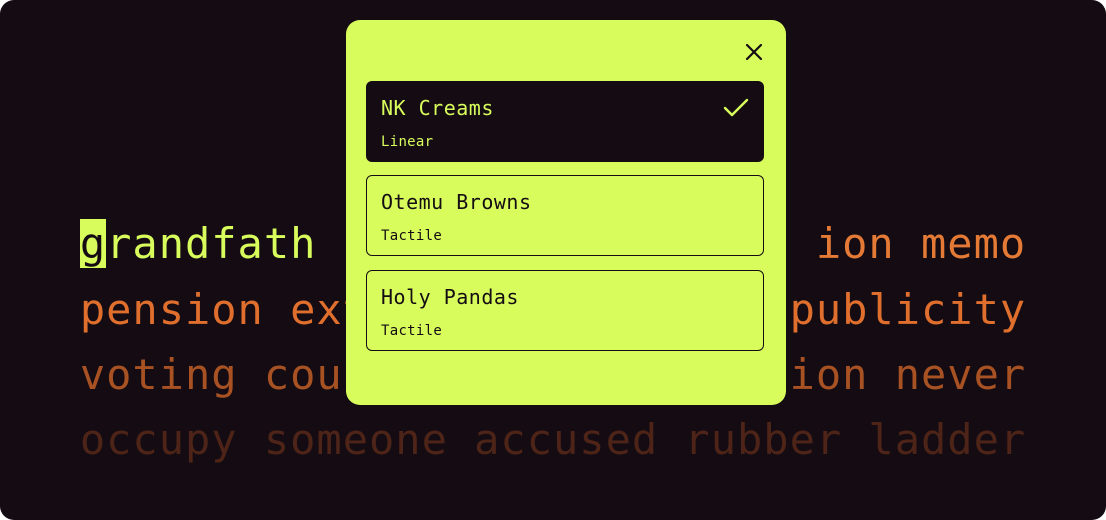  I want to click on upcoming-text: ion memo, so click(921, 243).